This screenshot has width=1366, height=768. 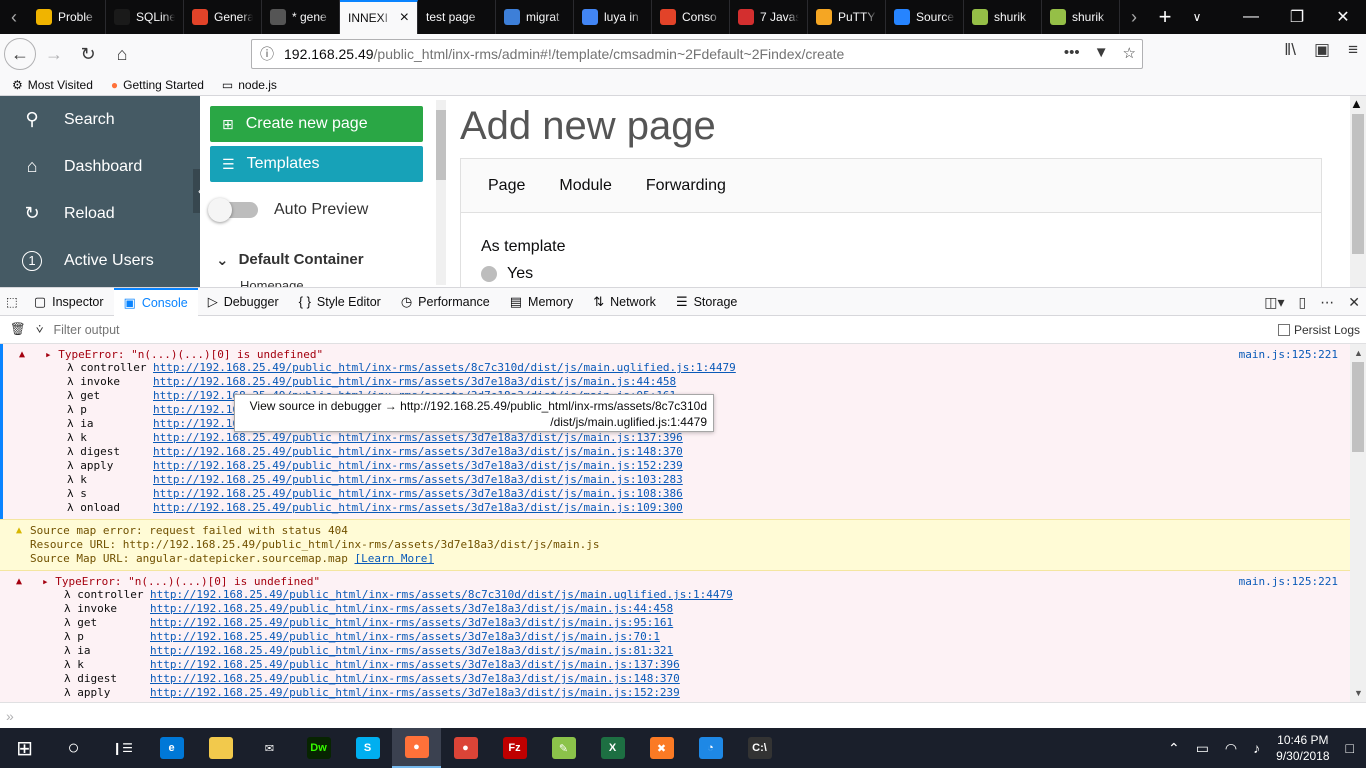 What do you see at coordinates (612, 748) in the screenshot?
I see `excel-icon: X` at bounding box center [612, 748].